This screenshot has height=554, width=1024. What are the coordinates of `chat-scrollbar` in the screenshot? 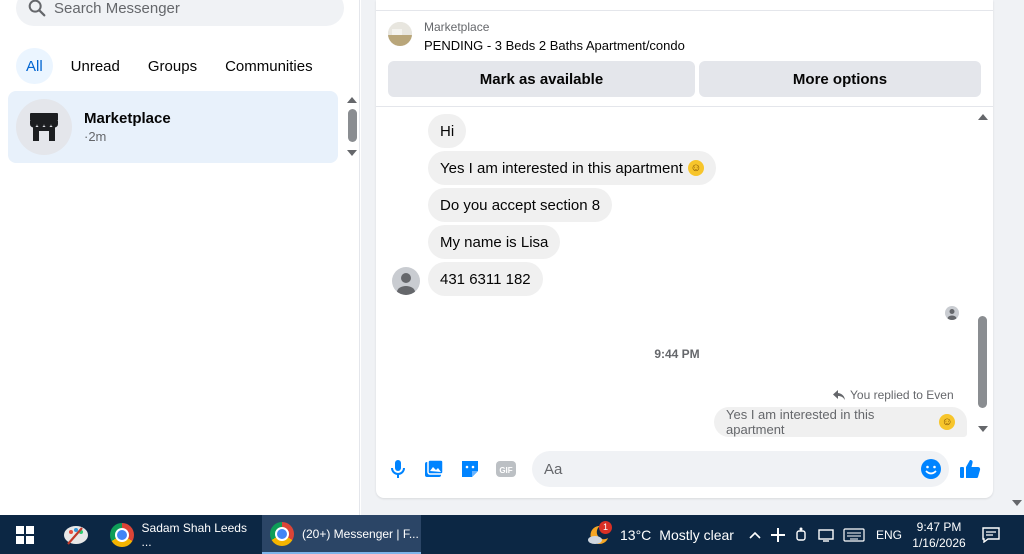 It's located at (983, 273).